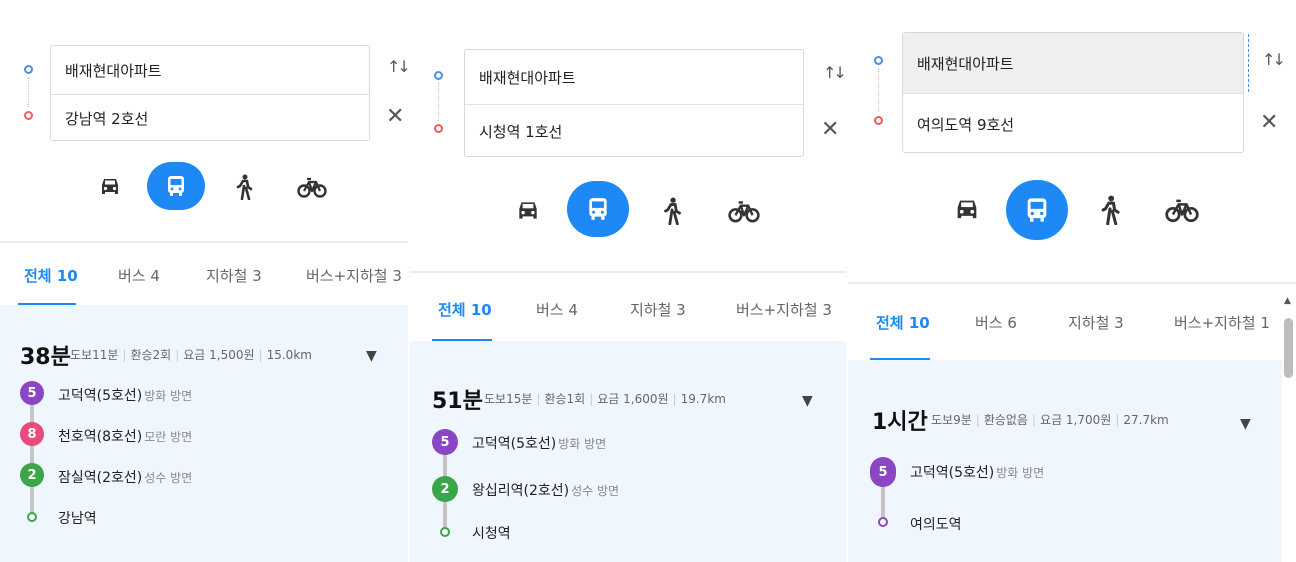  I want to click on duration: 51분, so click(457, 401).